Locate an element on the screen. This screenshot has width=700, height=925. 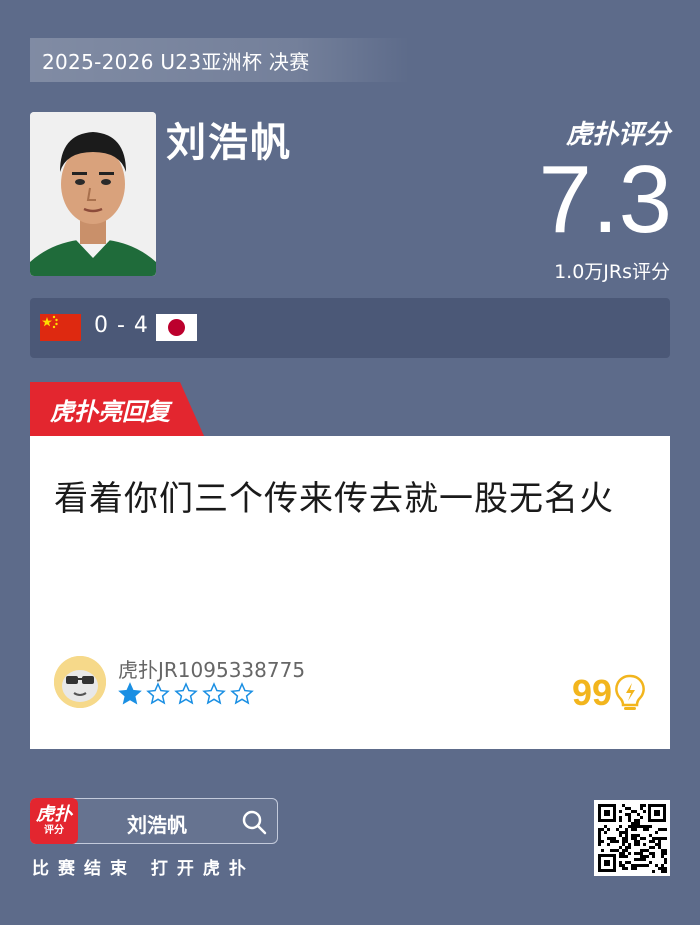
qr-code is located at coordinates (632, 838).